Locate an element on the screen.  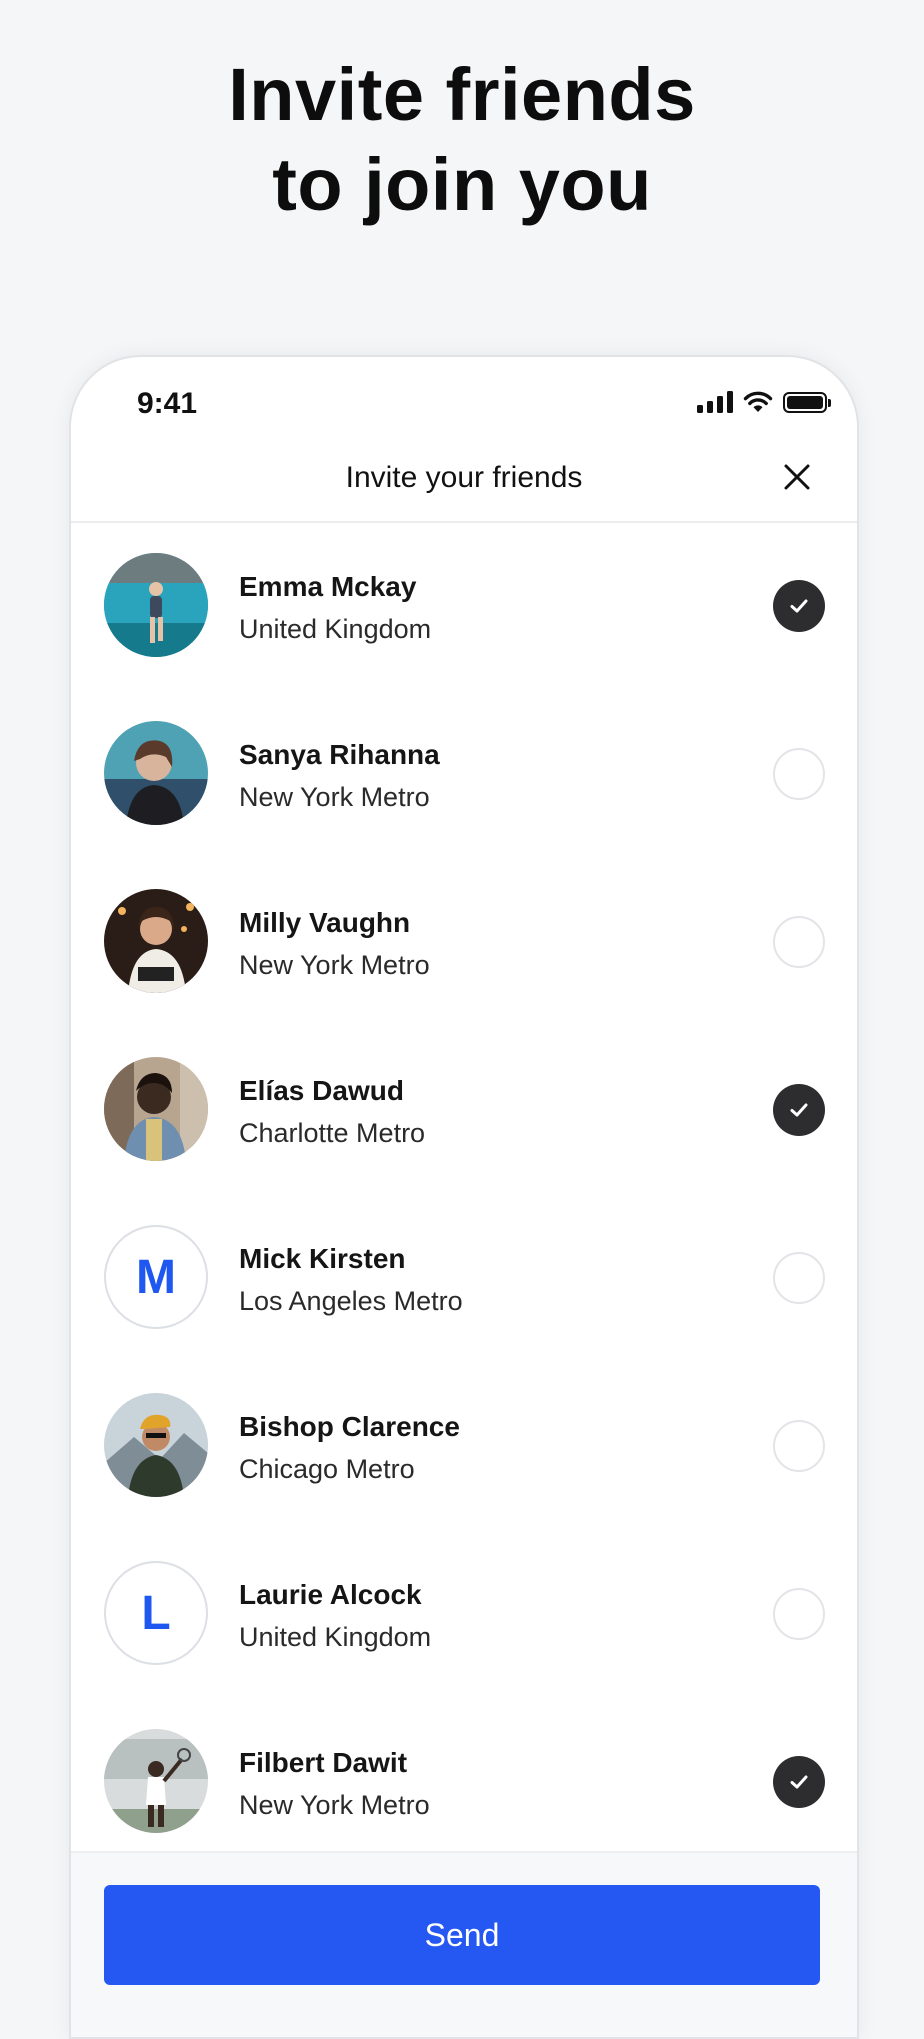
friend-name: Elías Dawud is located at coordinates (321, 1090).